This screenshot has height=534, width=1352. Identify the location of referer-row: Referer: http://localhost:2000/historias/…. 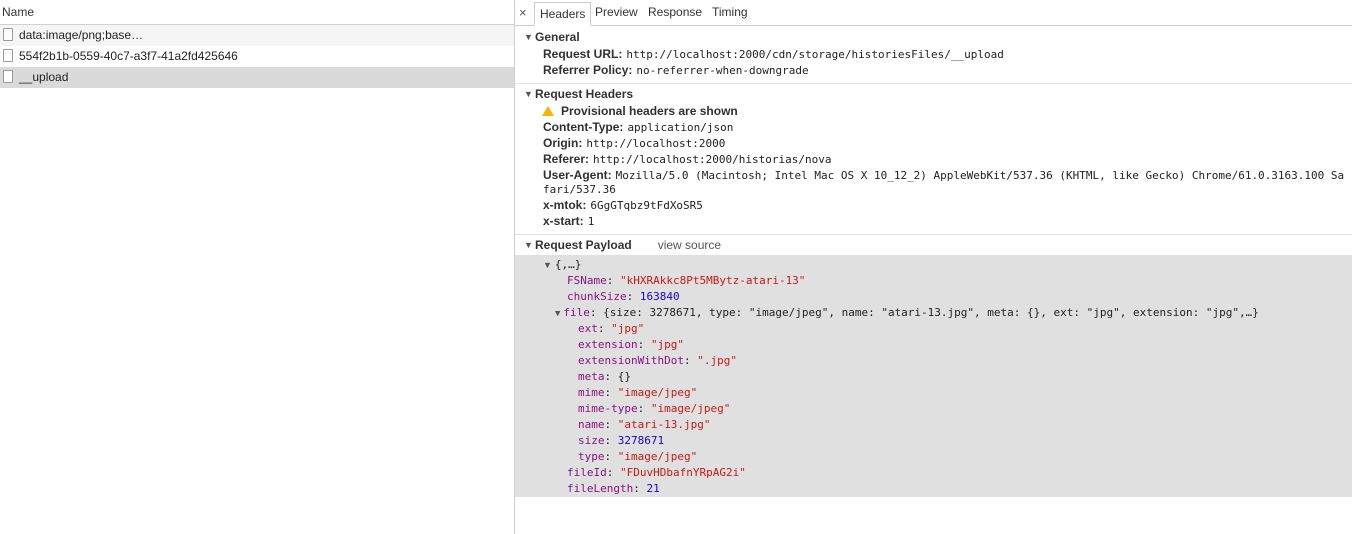
(687, 159).